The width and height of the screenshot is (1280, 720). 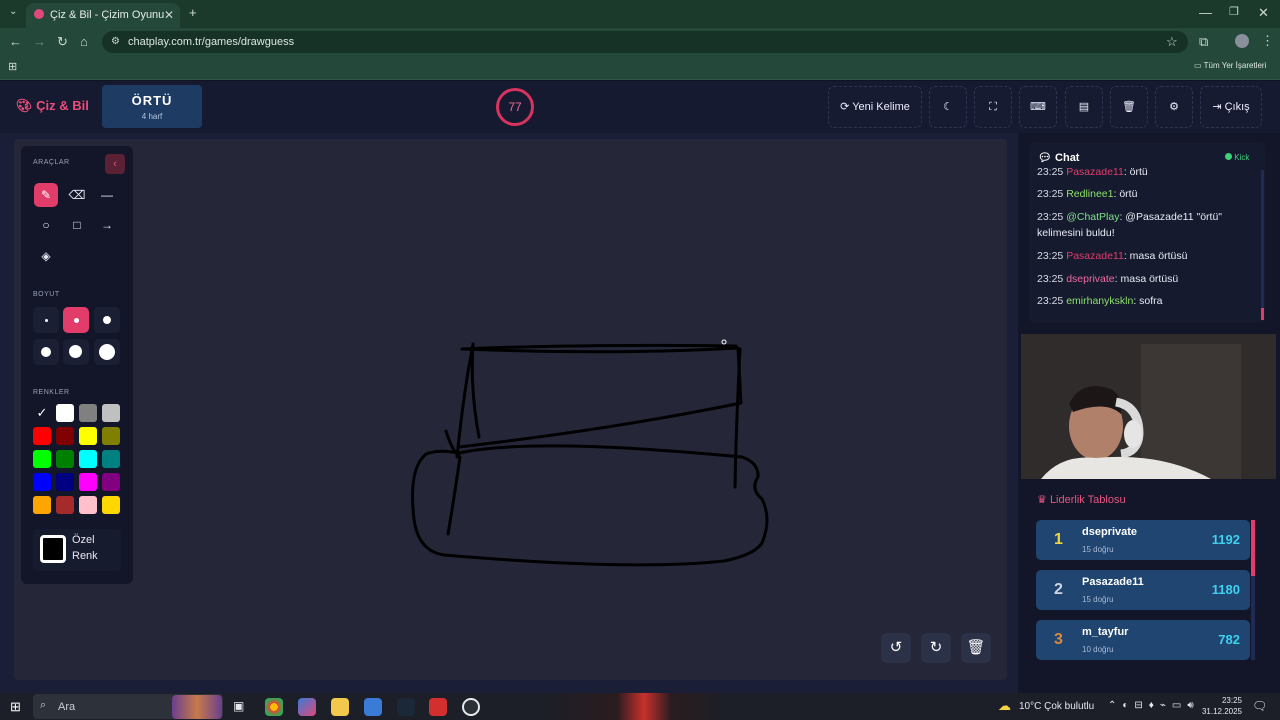 I want to click on delete-button: 🗑︎, so click(x=1129, y=107).